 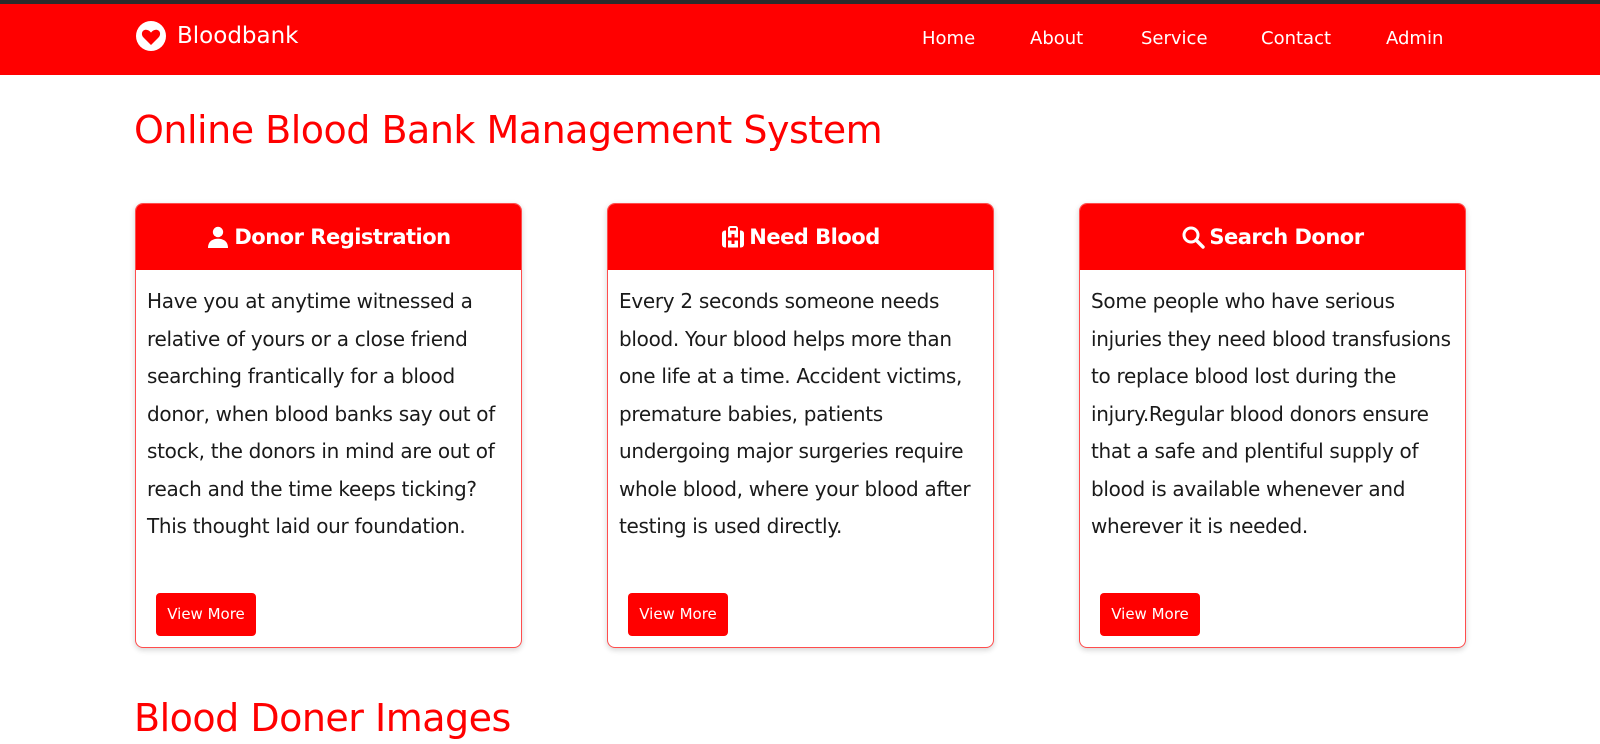 I want to click on nav-home: Home, so click(x=948, y=39).